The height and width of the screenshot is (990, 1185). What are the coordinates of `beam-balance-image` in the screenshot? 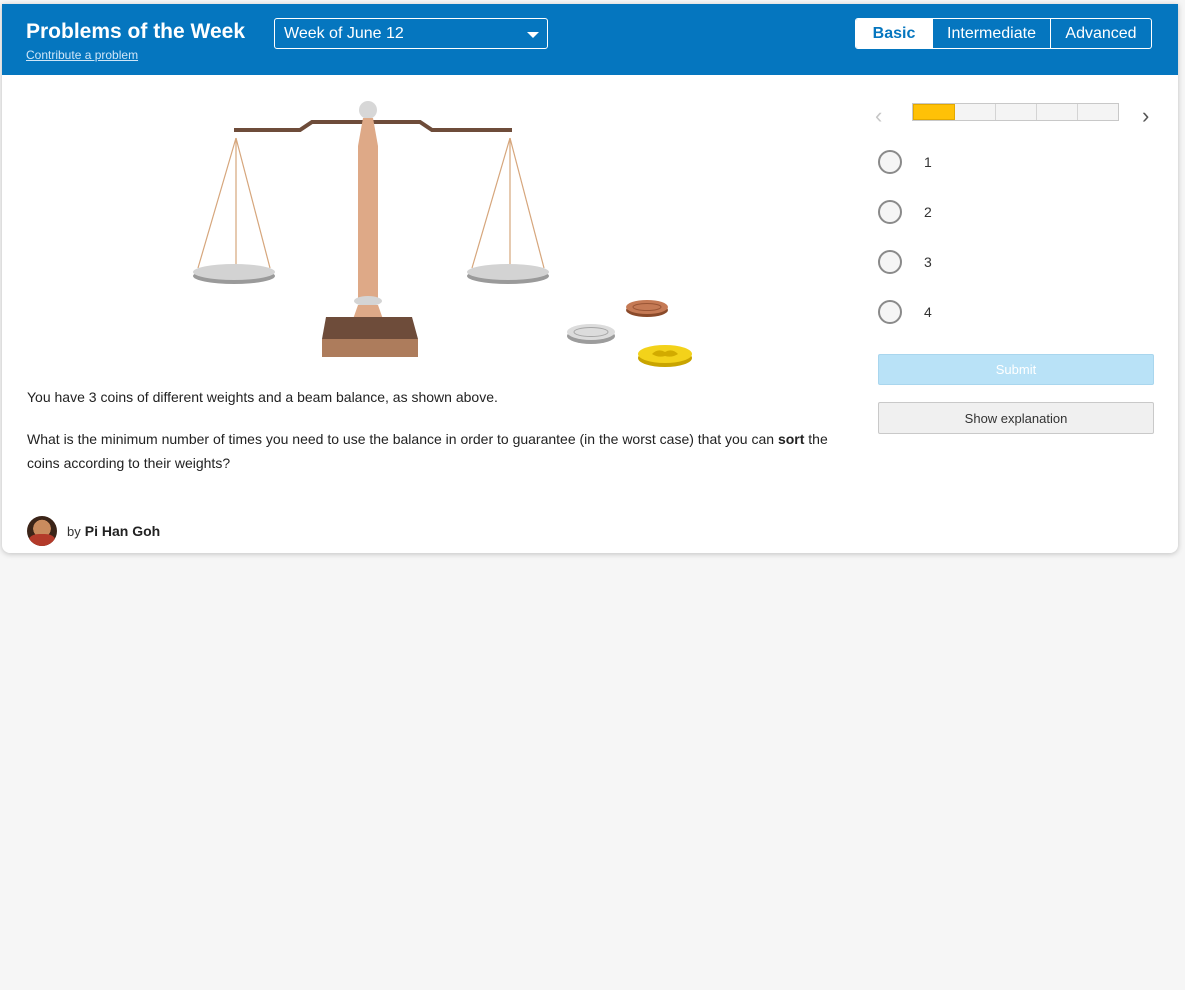 It's located at (371, 229).